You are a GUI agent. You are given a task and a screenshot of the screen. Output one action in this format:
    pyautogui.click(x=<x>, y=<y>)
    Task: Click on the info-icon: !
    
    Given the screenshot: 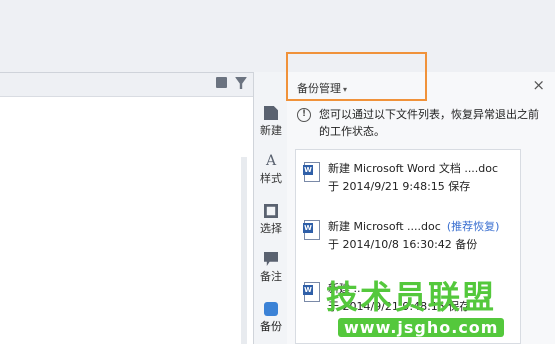 What is the action you would take?
    pyautogui.click(x=304, y=115)
    